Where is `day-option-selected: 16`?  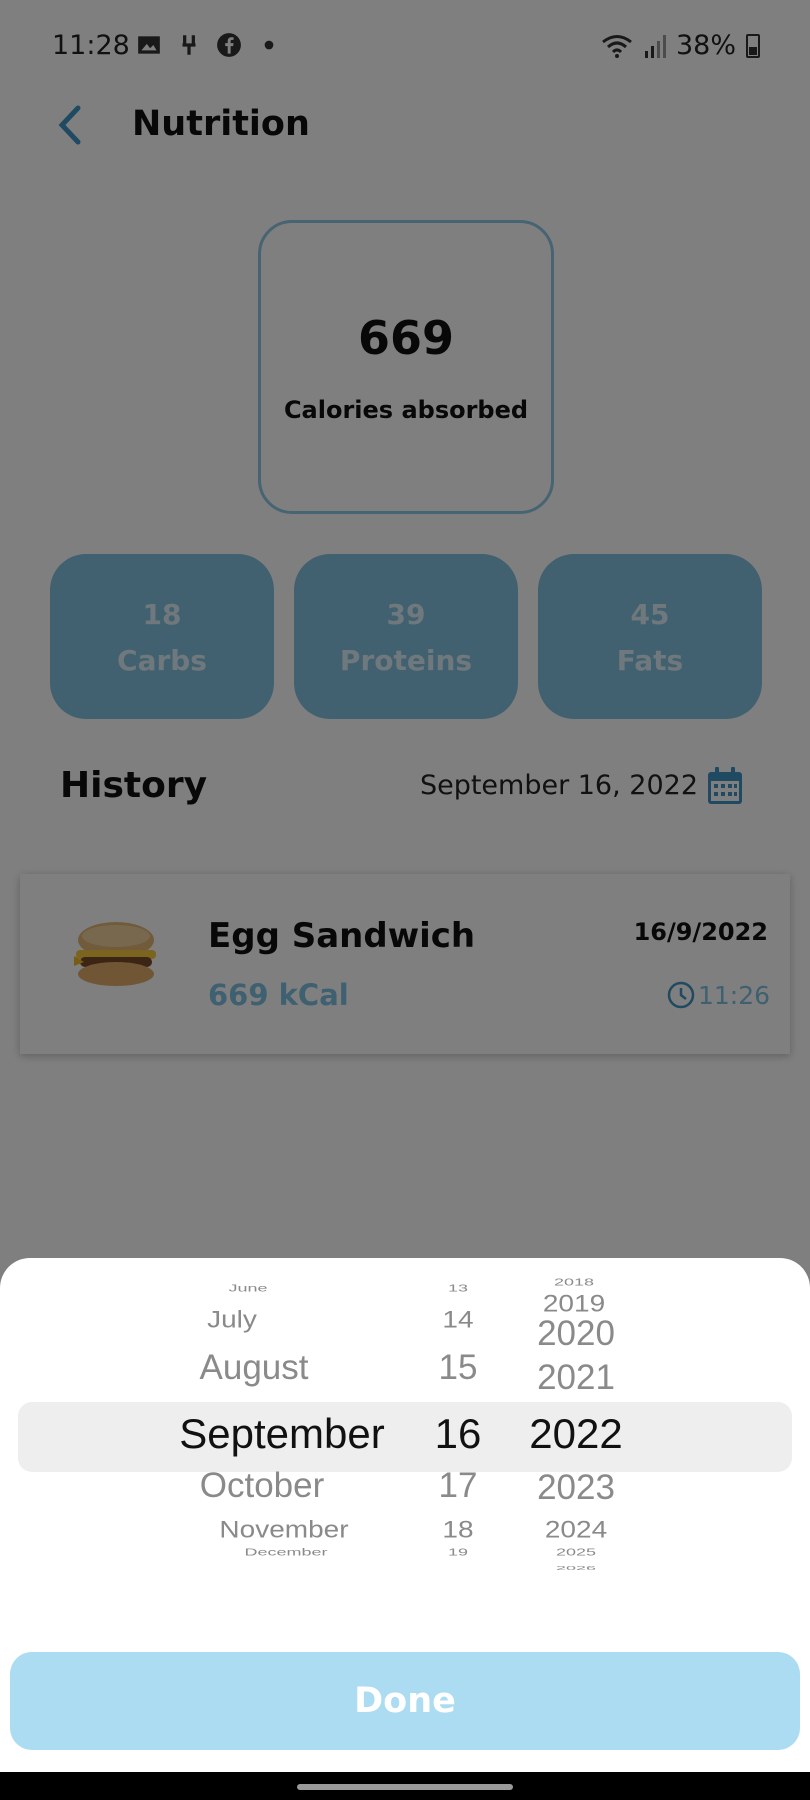 day-option-selected: 16 is located at coordinates (458, 1434).